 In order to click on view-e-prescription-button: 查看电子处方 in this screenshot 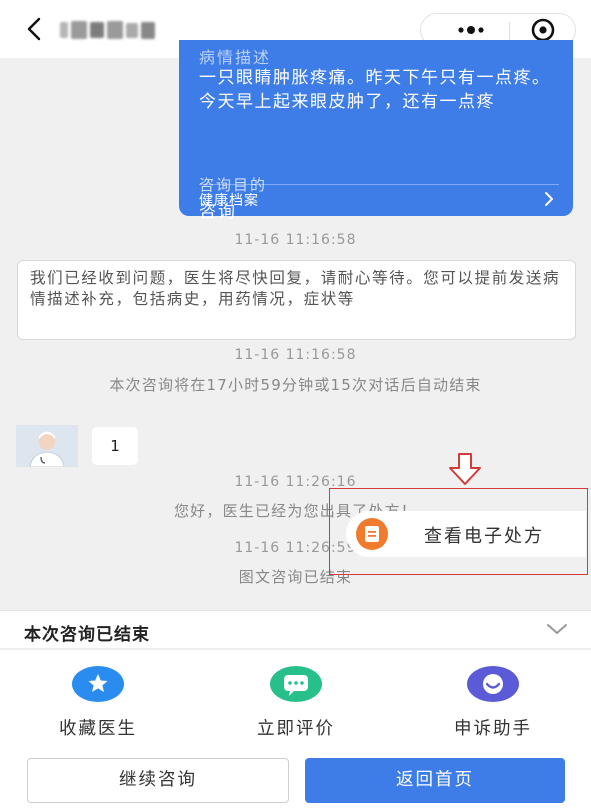, I will do `click(466, 534)`.